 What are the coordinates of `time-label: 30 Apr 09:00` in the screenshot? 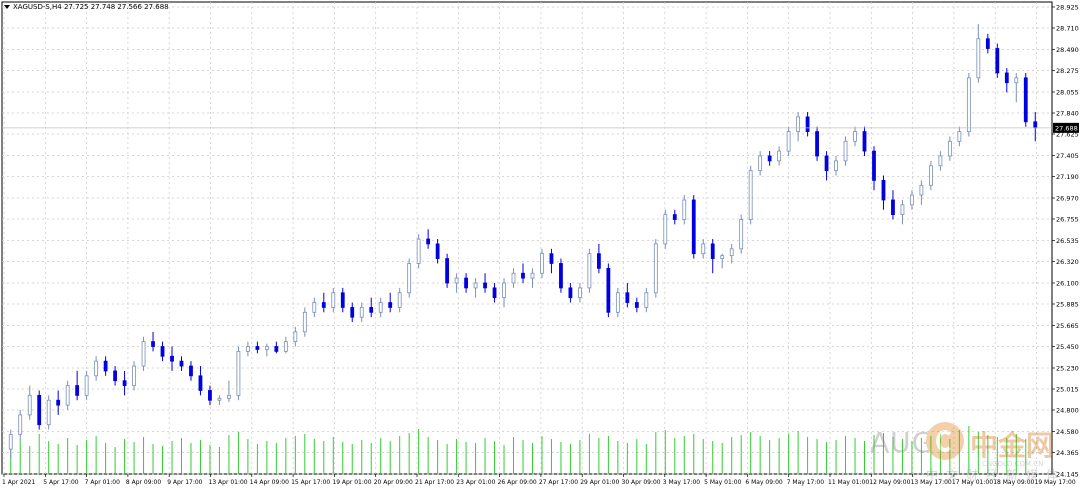 It's located at (641, 482).